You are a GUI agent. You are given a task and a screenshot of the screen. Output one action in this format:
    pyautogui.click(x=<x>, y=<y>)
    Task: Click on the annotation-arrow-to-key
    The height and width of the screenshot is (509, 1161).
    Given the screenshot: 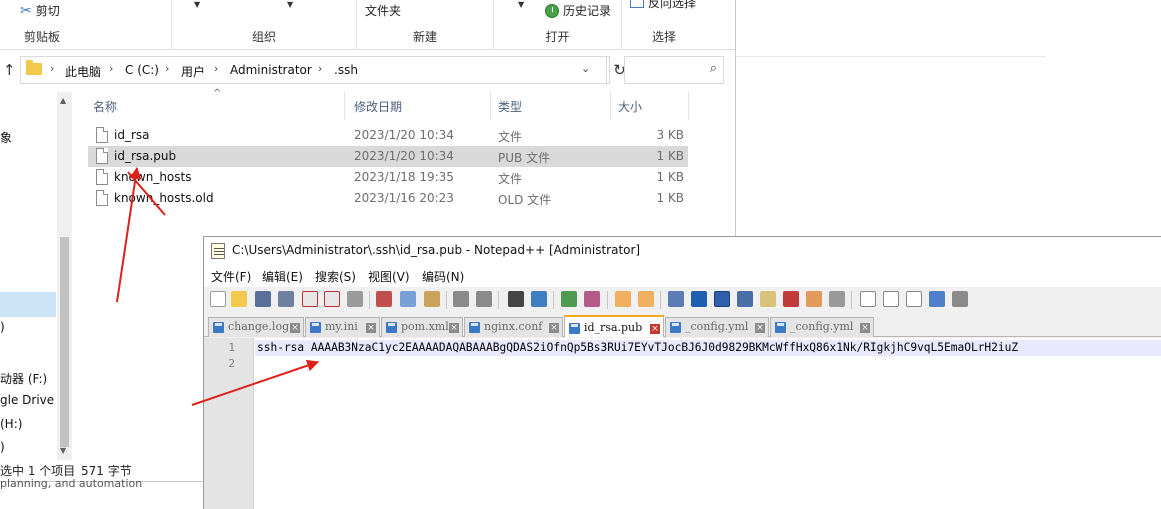 What is the action you would take?
    pyautogui.click(x=255, y=382)
    